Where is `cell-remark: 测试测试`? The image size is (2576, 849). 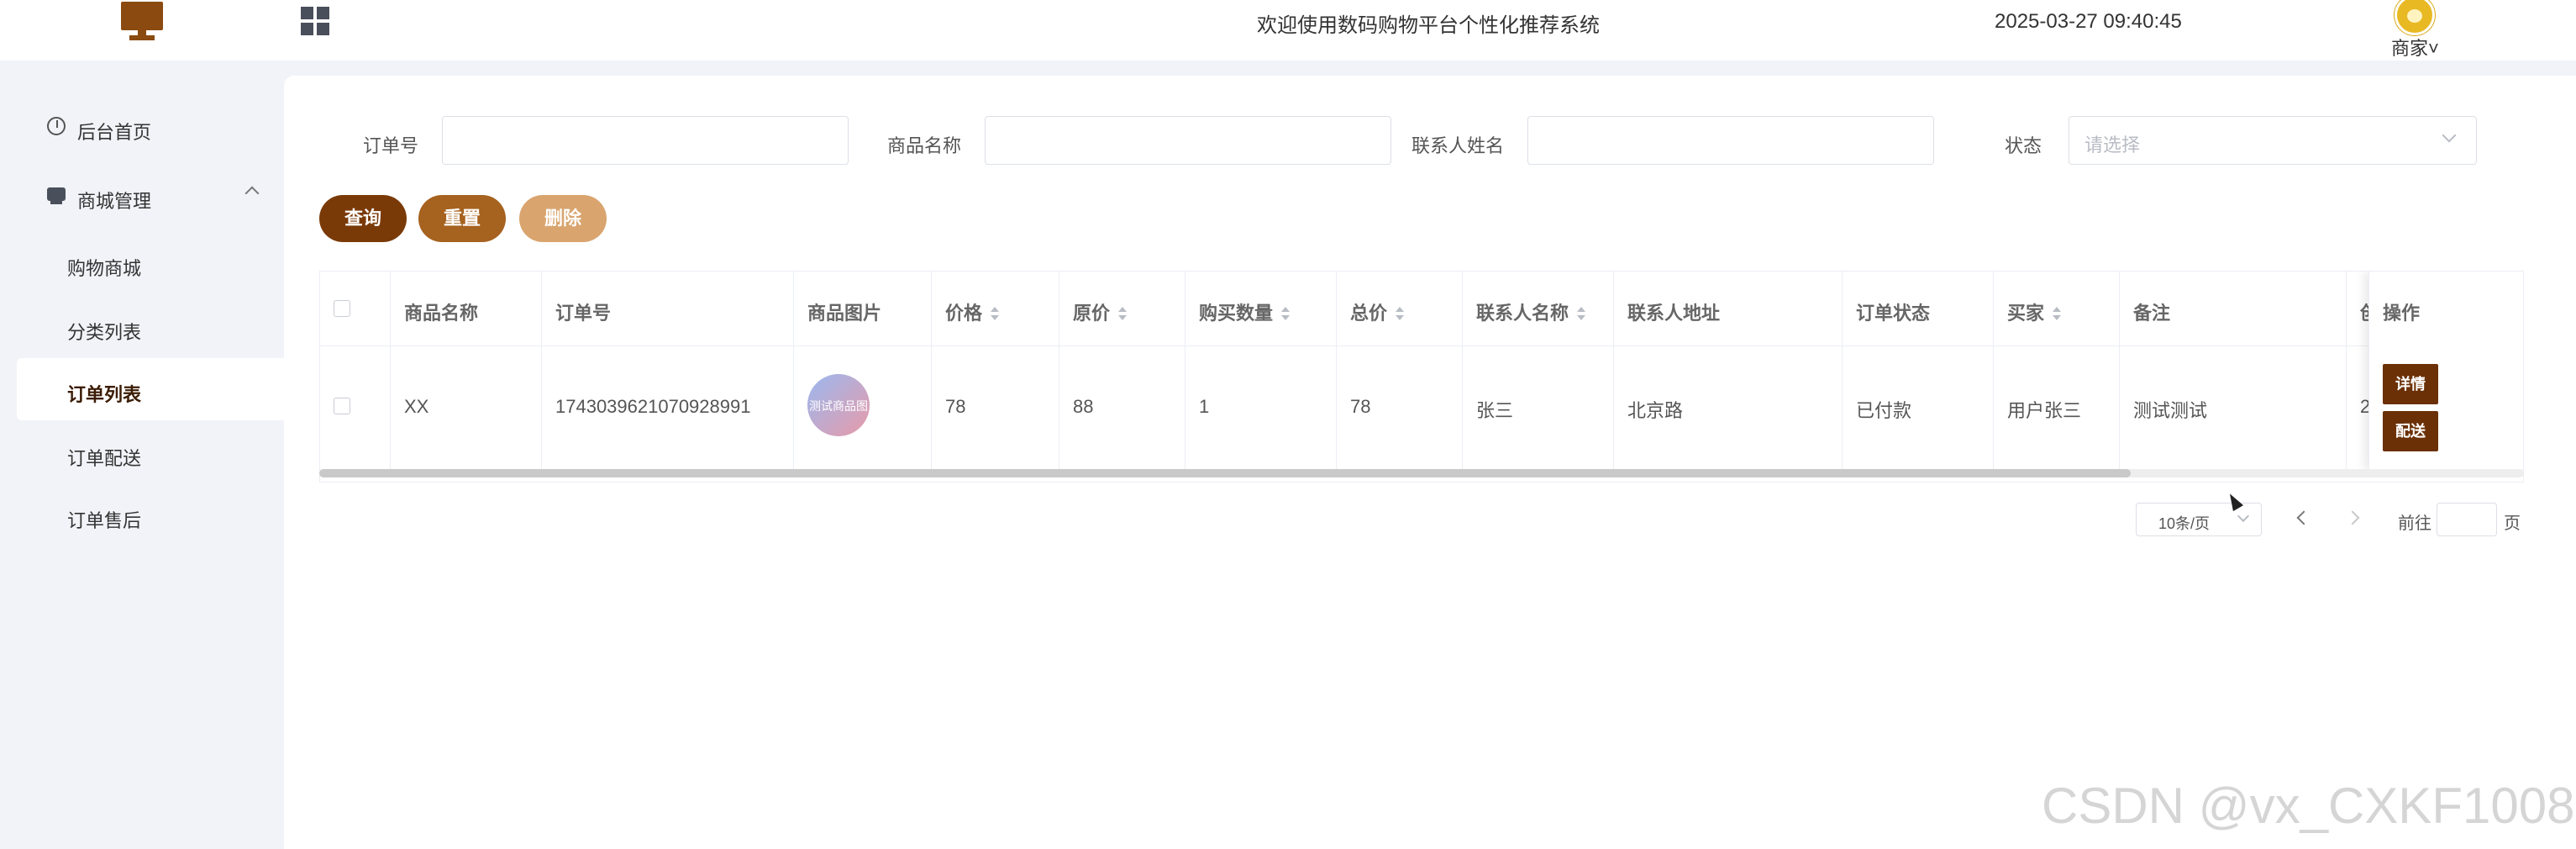
cell-remark: 测试测试 is located at coordinates (2233, 407).